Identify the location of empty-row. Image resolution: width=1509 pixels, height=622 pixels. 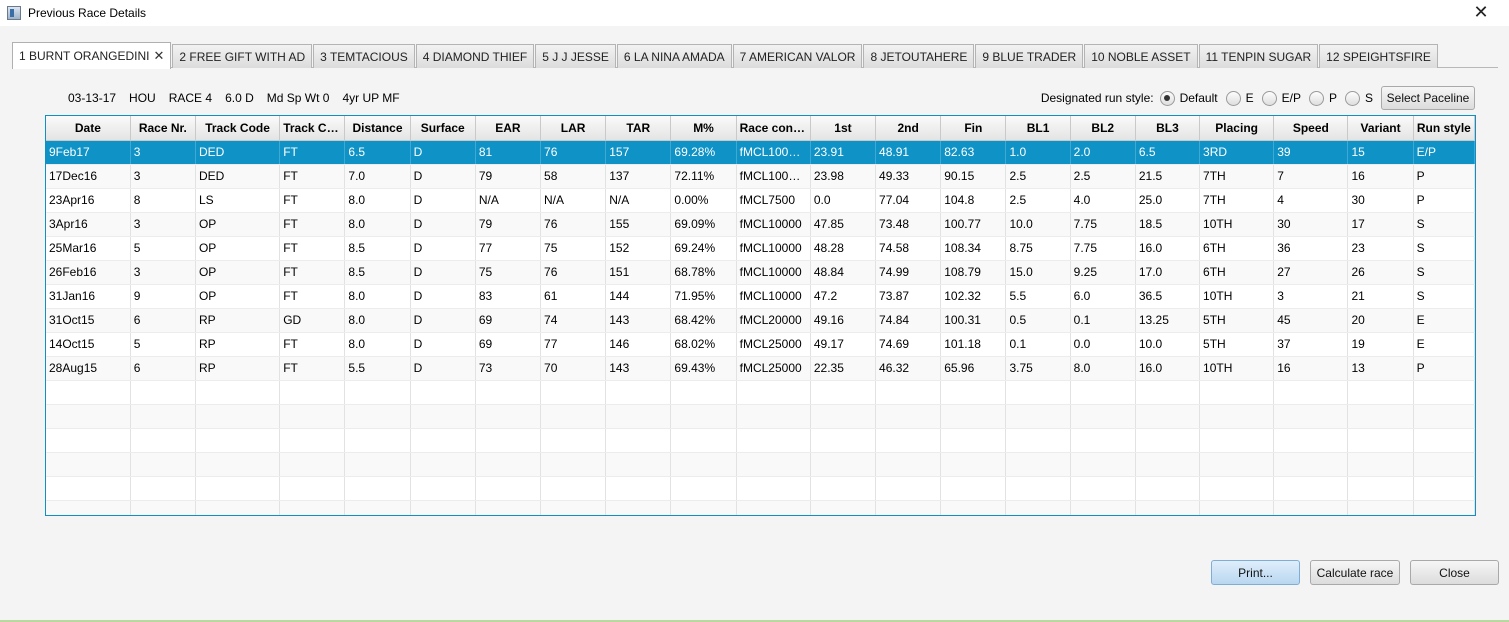
(760, 507).